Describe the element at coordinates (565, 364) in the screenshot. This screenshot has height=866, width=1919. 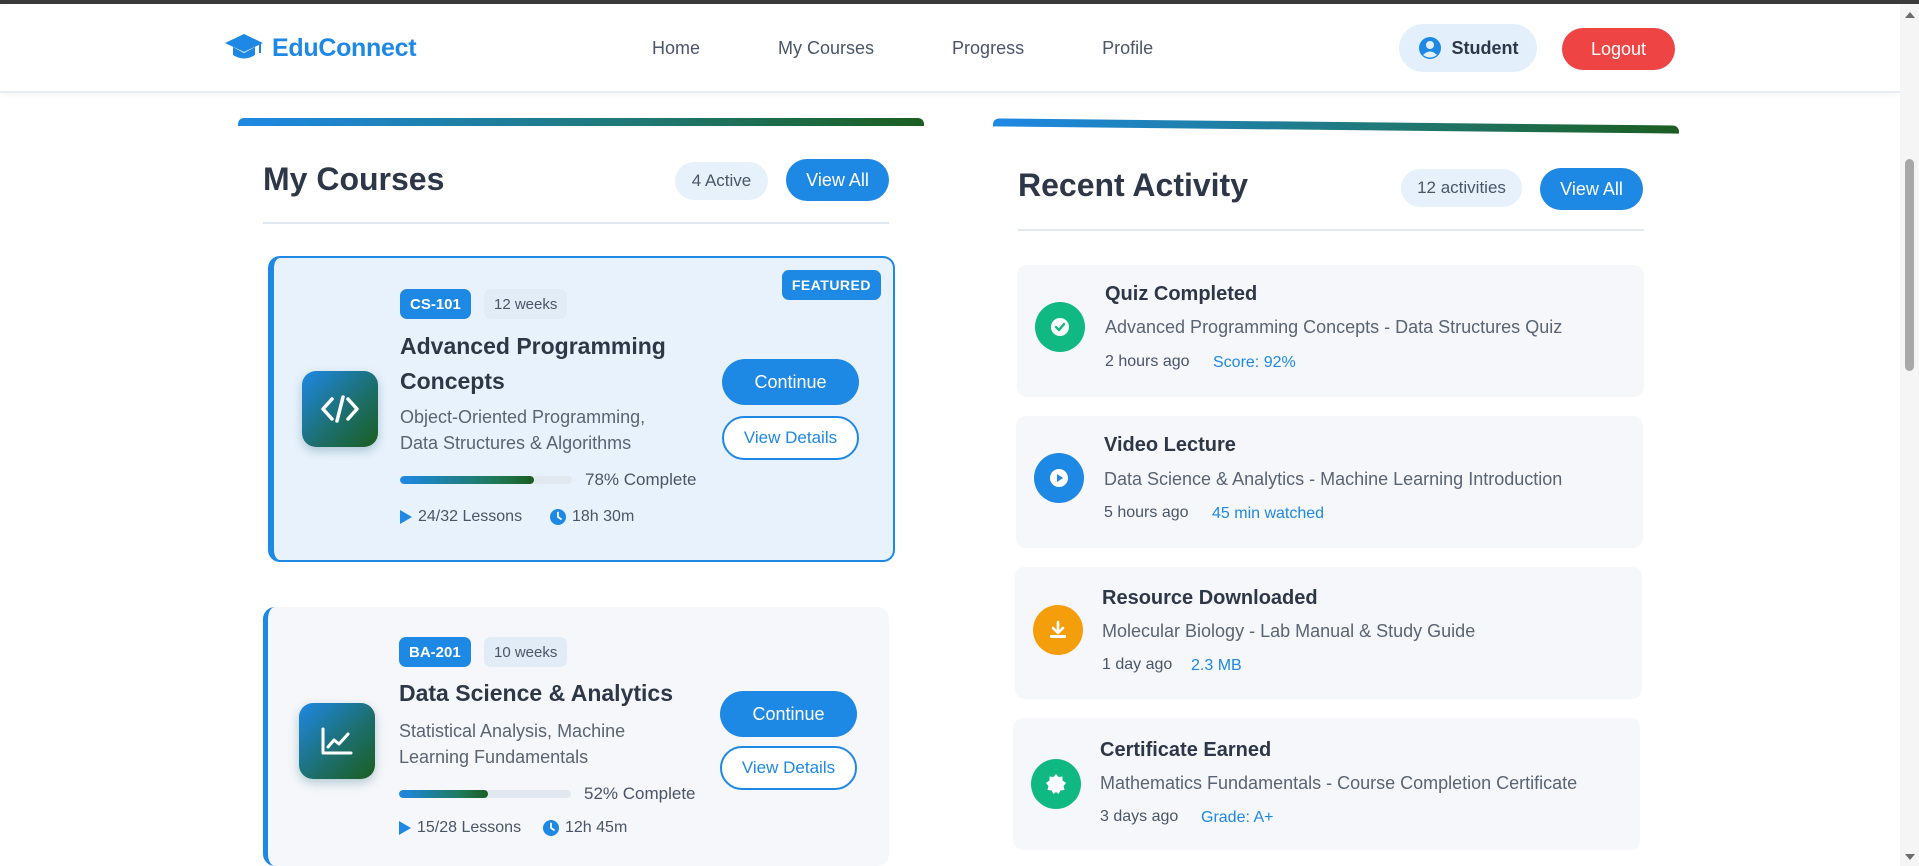
I see `course-title: Advanced Programming Concepts` at that location.